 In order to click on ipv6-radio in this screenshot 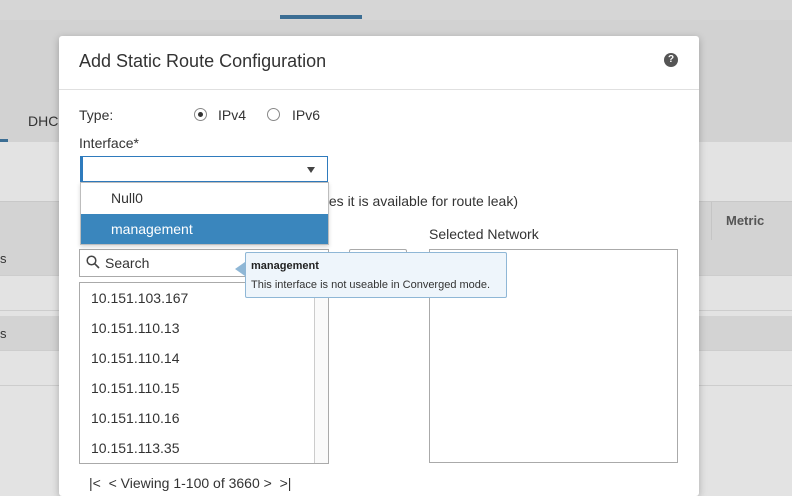, I will do `click(273, 114)`.